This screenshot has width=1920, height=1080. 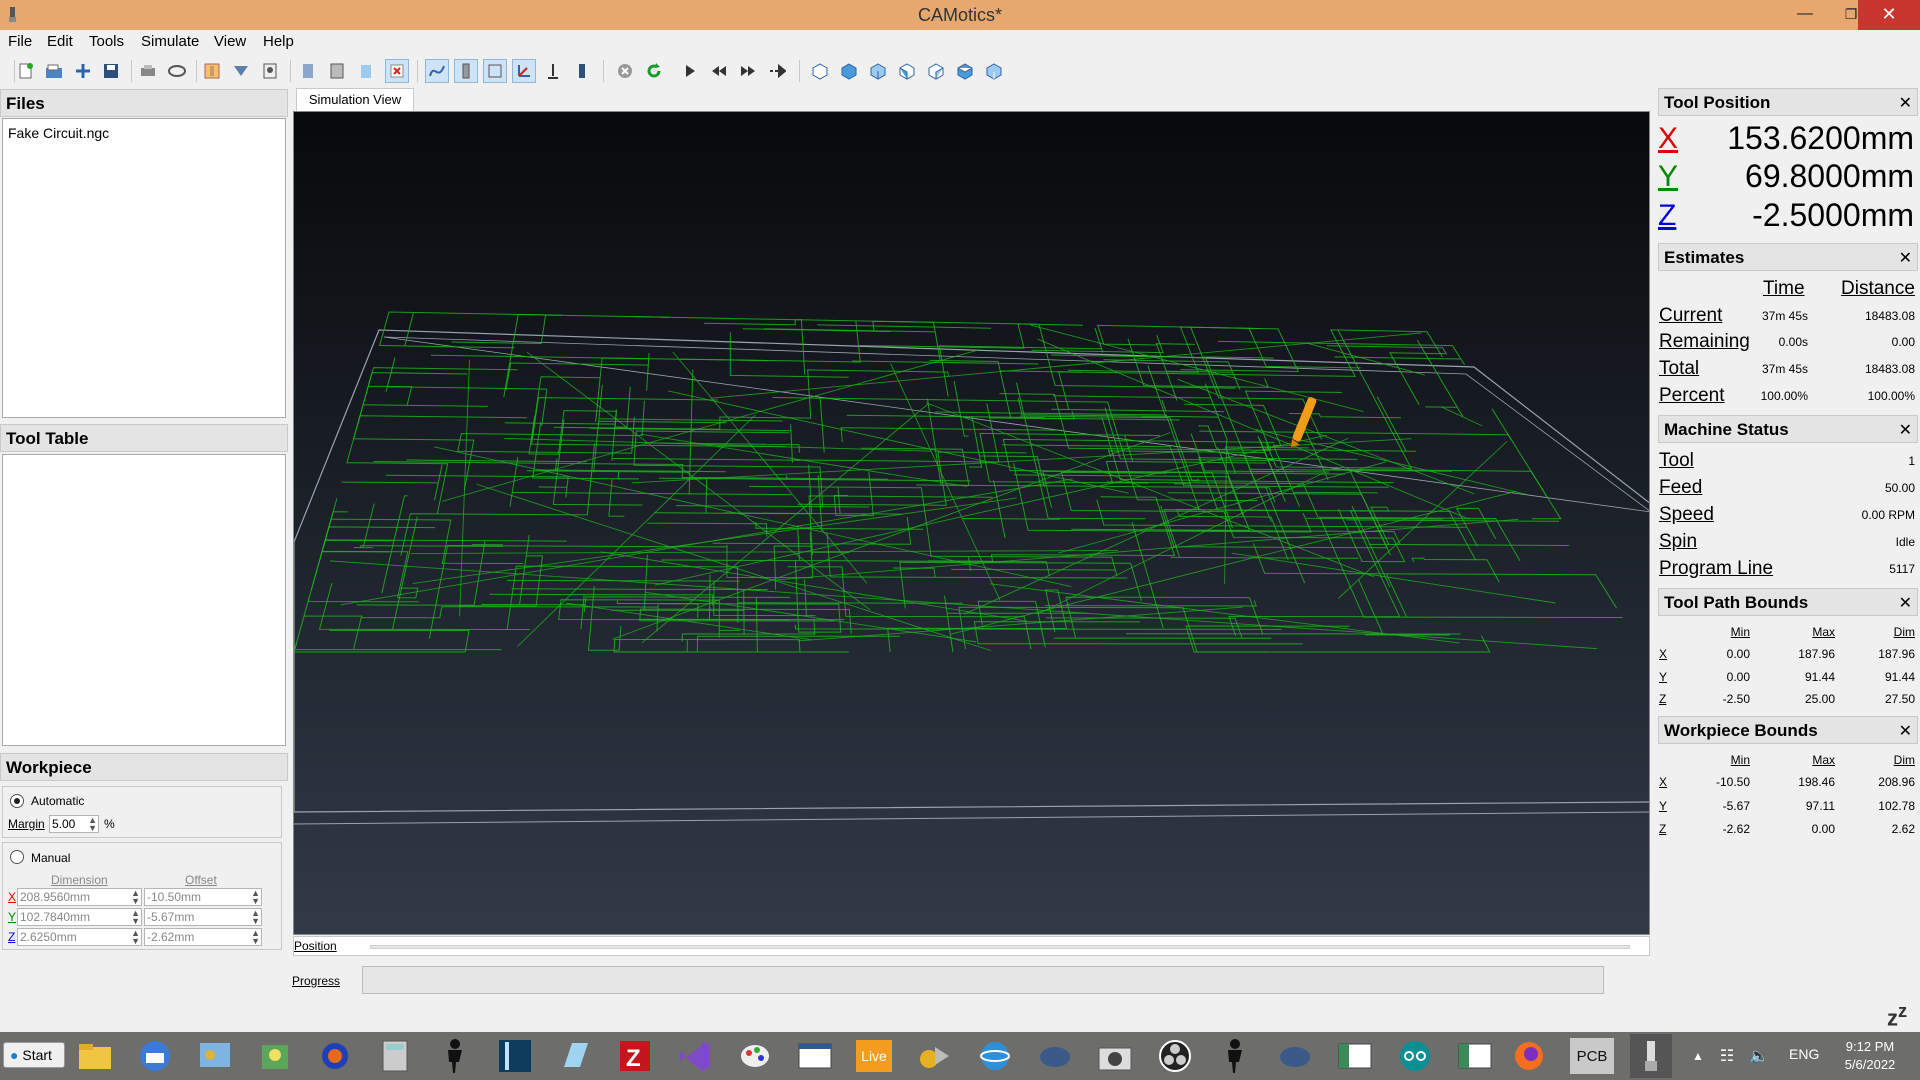 What do you see at coordinates (308, 71) in the screenshot?
I see `show-tool-icon` at bounding box center [308, 71].